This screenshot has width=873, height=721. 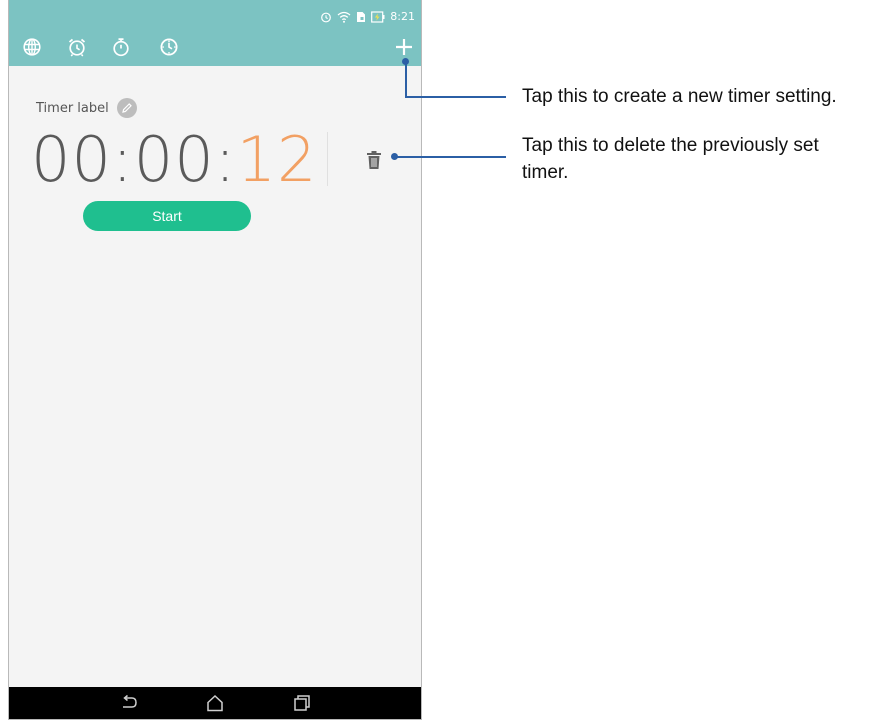 I want to click on battery-charging-icon, so click(x=378, y=17).